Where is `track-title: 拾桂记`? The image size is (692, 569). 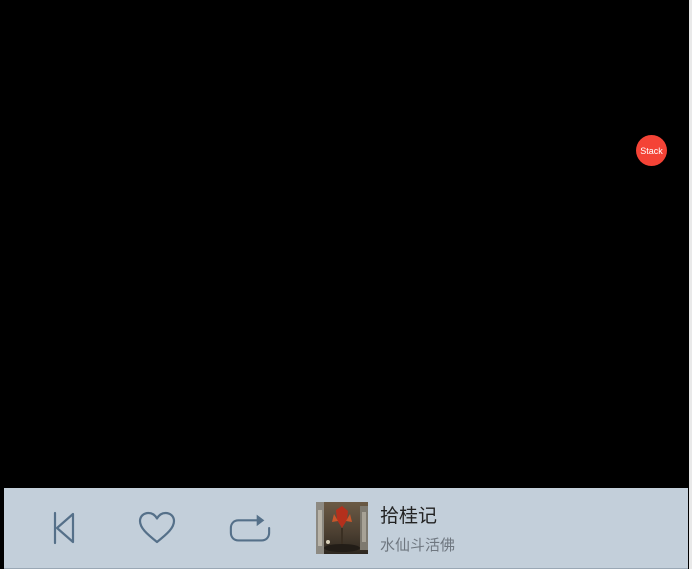
track-title: 拾桂记 is located at coordinates (409, 516).